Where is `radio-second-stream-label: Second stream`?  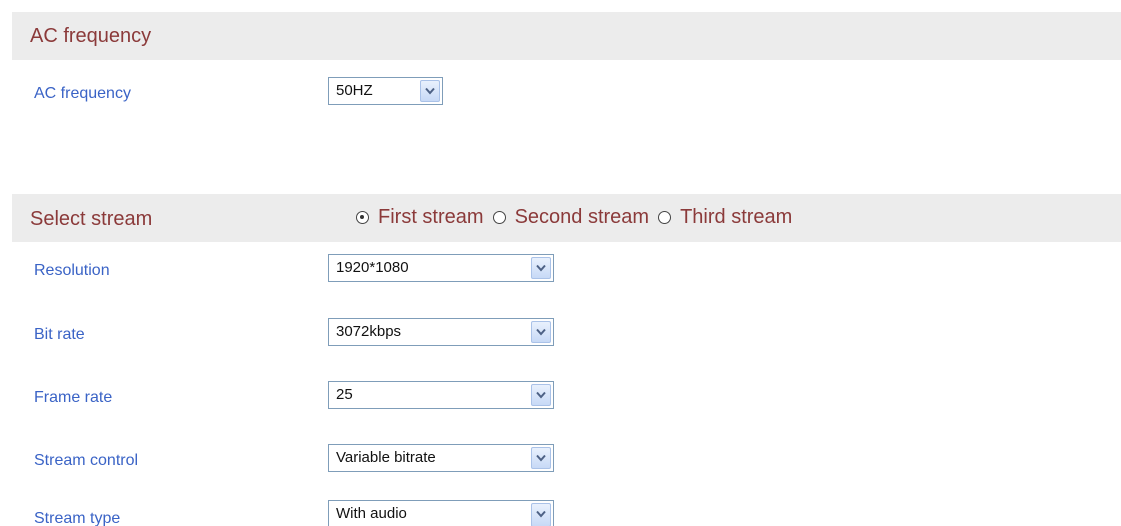
radio-second-stream-label: Second stream is located at coordinates (582, 217).